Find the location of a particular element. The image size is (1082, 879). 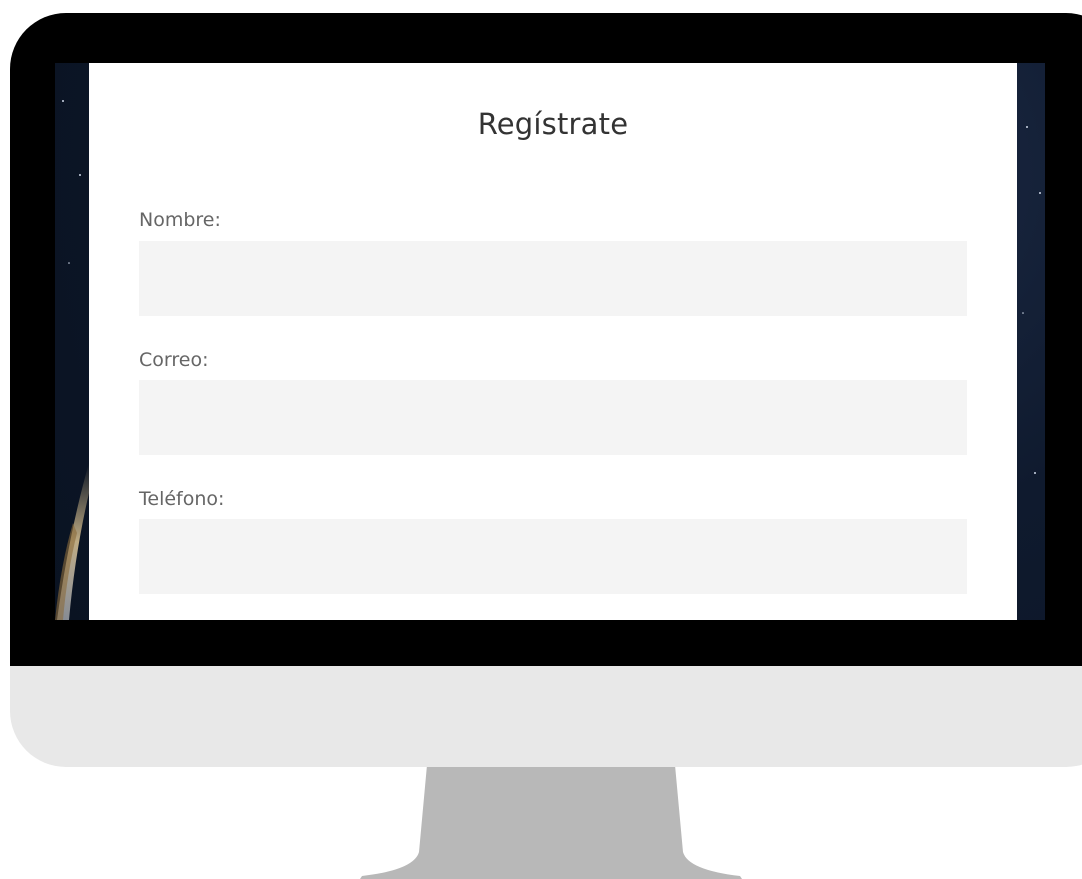

email-input is located at coordinates (553, 417).